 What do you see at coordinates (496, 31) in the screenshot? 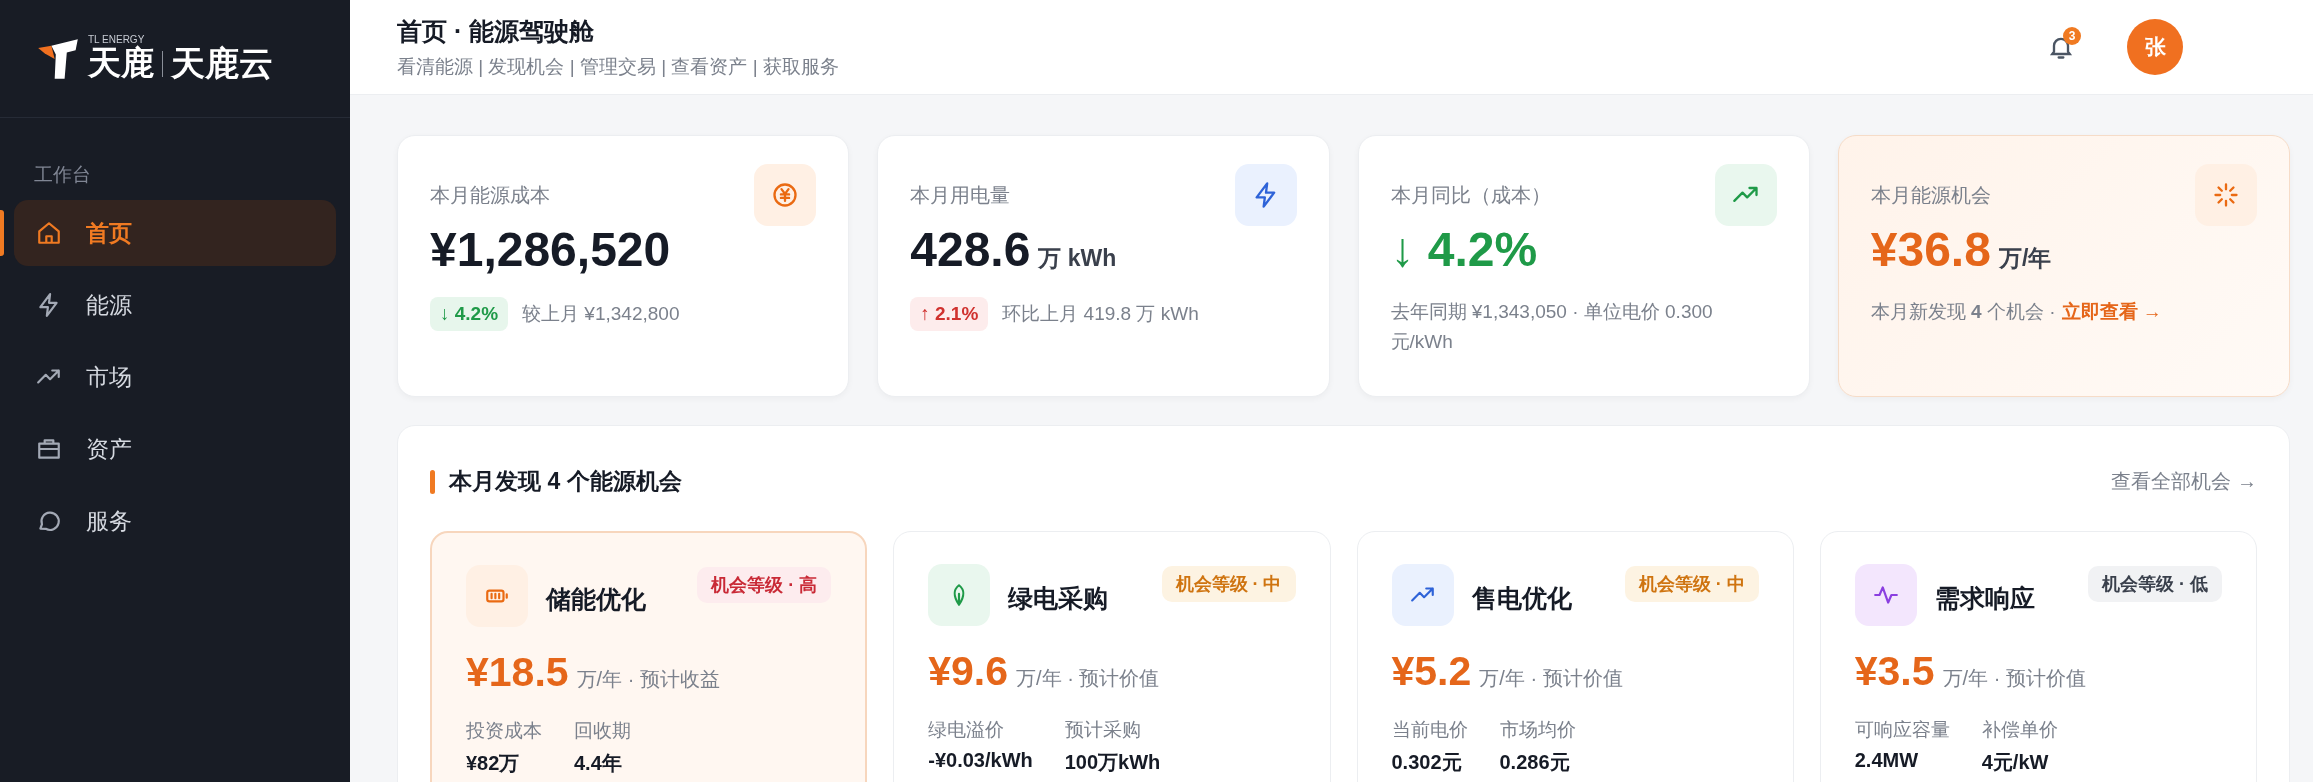
I see `page-title: 首页 · 能源驾驶舱` at bounding box center [496, 31].